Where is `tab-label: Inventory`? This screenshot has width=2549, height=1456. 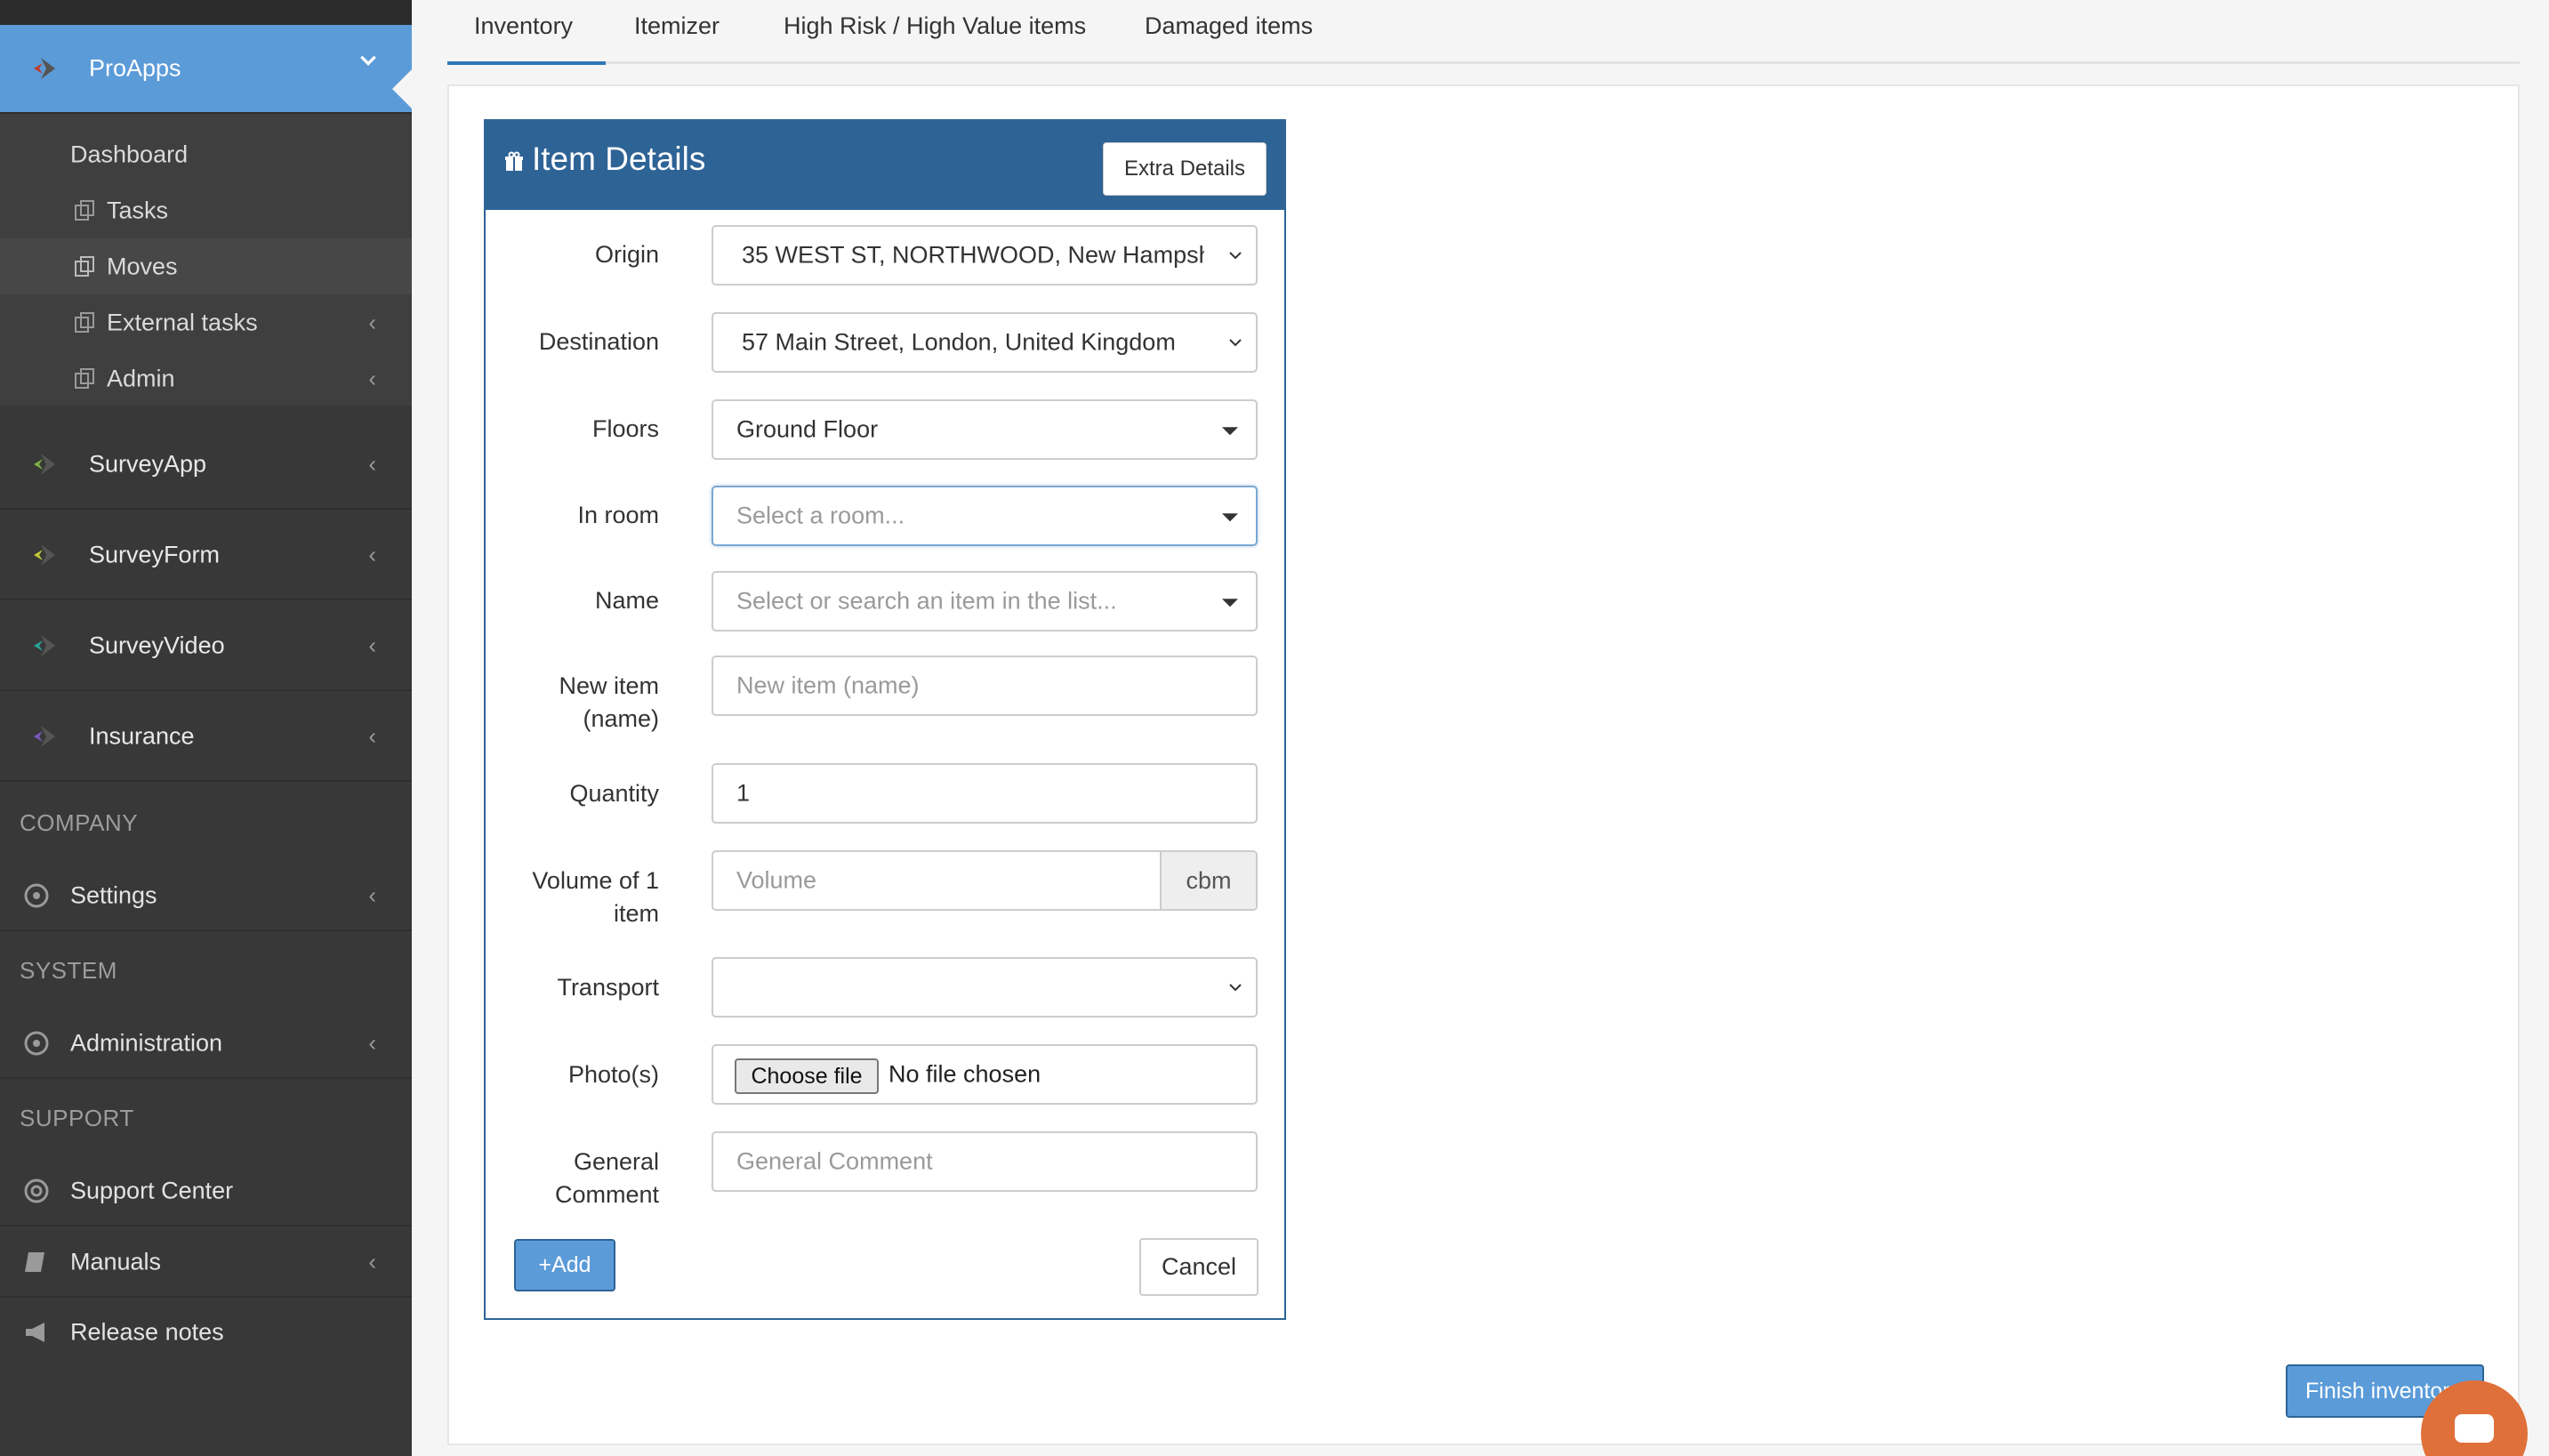
tab-label: Inventory is located at coordinates (524, 25).